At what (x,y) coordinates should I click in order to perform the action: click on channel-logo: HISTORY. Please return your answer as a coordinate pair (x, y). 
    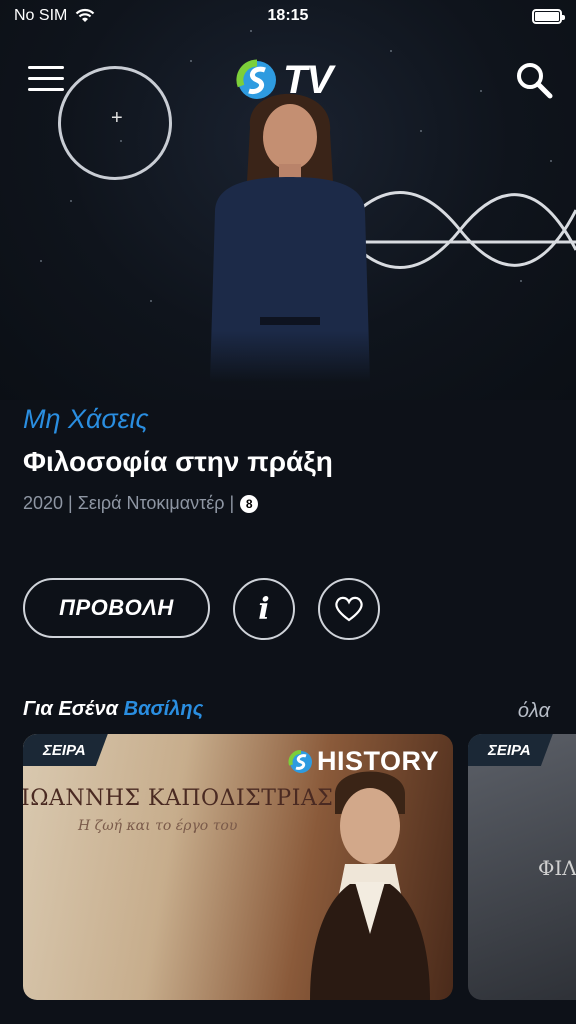
    Looking at the image, I should click on (363, 761).